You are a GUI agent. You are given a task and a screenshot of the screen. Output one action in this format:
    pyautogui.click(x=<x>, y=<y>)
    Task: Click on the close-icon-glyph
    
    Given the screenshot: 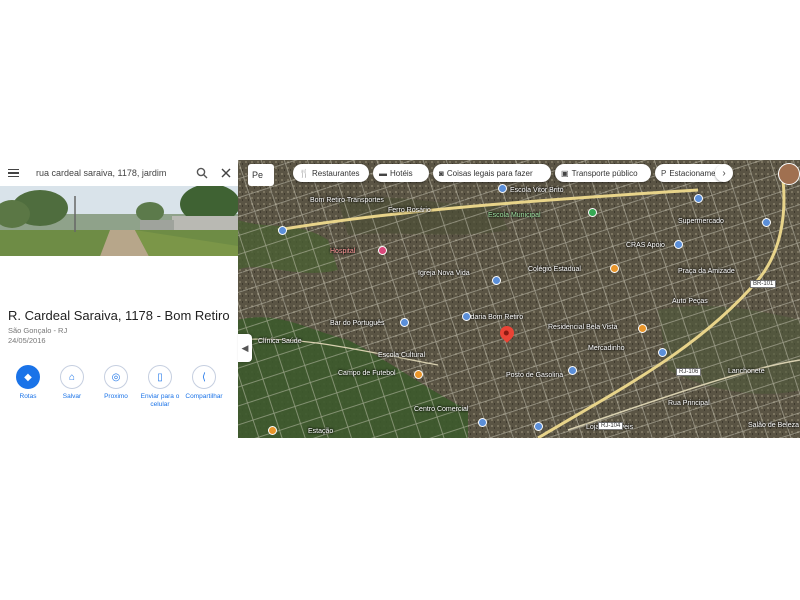 What is the action you would take?
    pyautogui.click(x=226, y=173)
    